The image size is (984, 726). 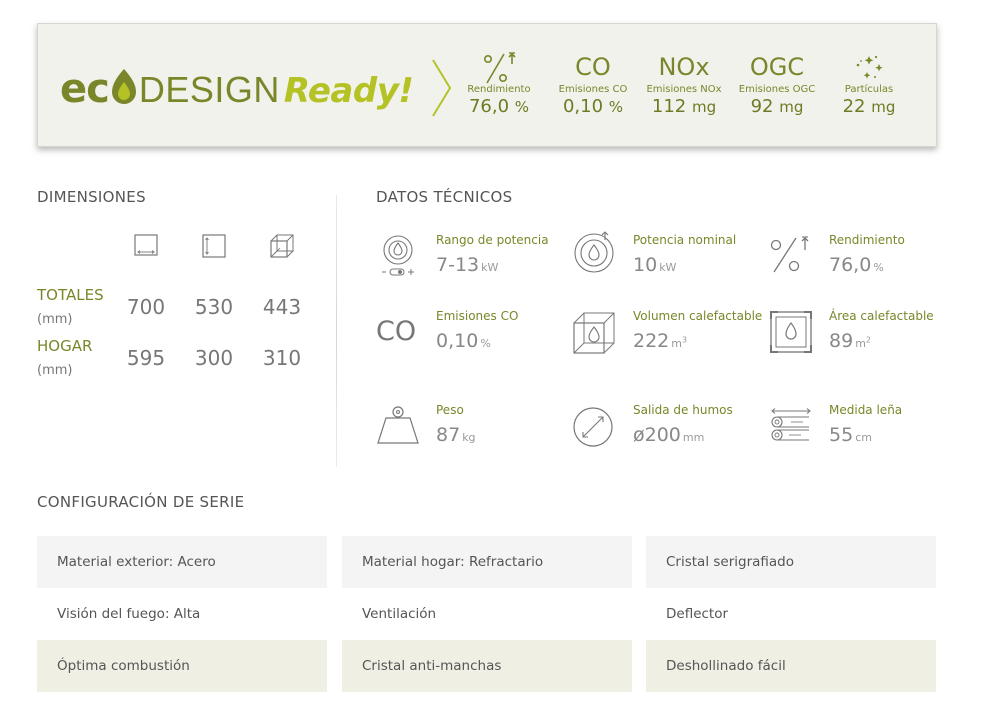 I want to click on nox-symbol: NOx, so click(x=684, y=67).